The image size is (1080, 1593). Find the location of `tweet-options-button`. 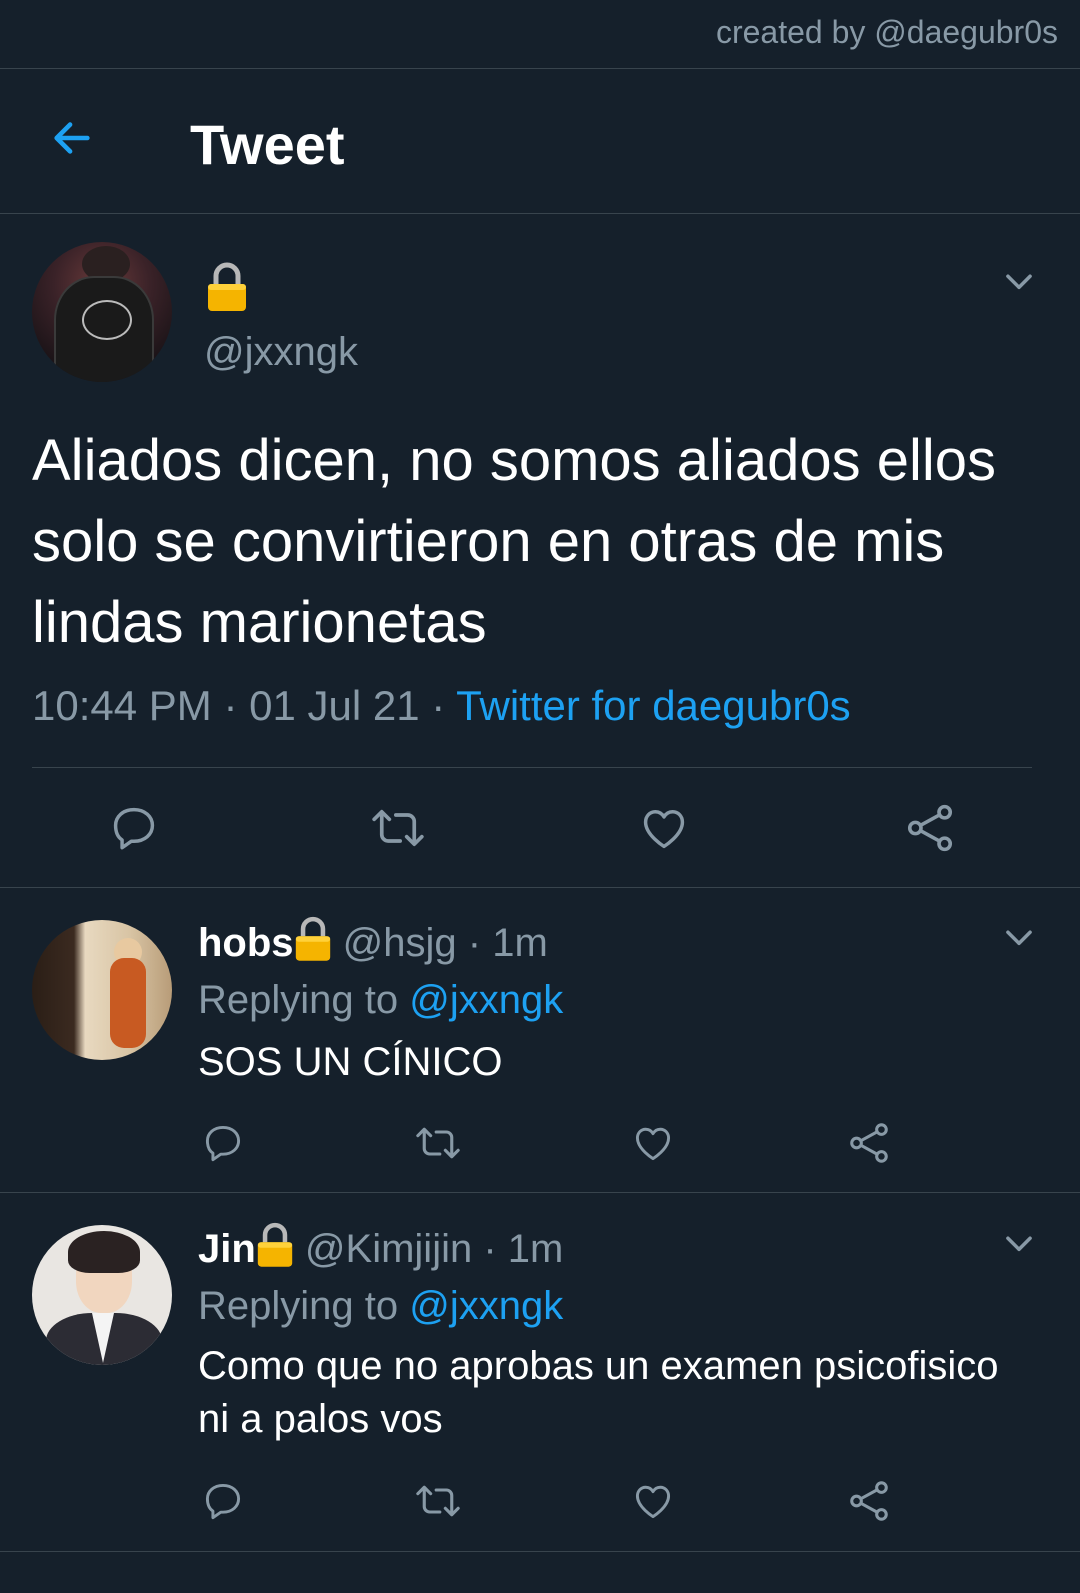

tweet-options-button is located at coordinates (1019, 283).